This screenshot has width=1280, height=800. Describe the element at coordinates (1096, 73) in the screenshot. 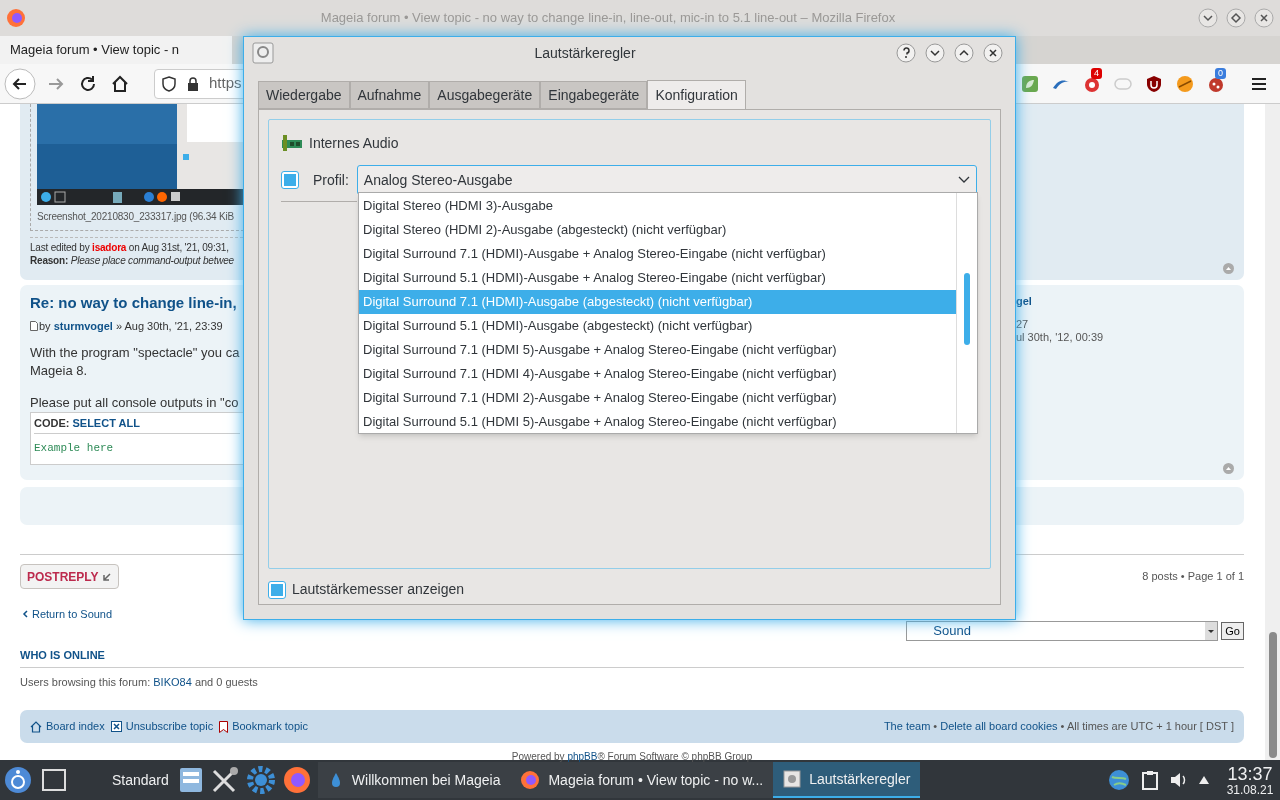

I see `notification-badge: 4` at that location.